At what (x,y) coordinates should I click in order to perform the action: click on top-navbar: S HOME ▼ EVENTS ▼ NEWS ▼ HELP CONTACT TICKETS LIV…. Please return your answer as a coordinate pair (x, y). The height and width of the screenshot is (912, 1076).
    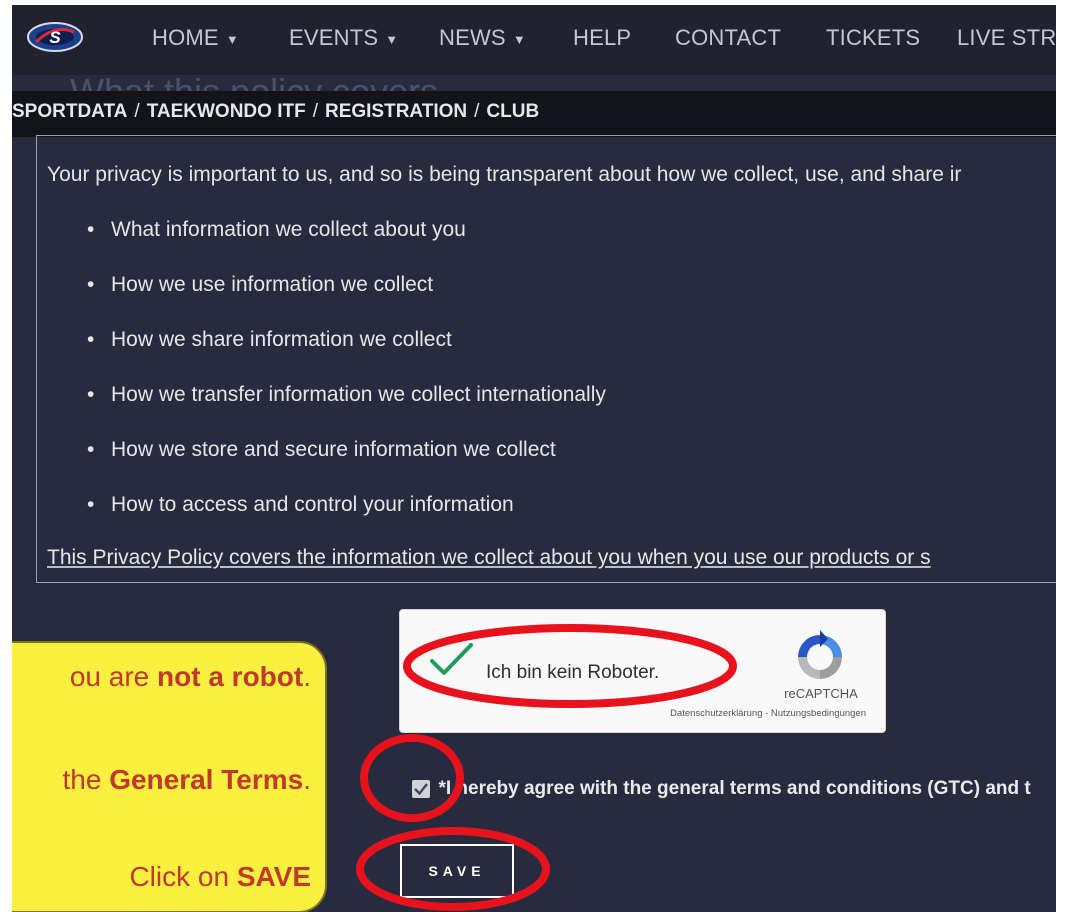
    Looking at the image, I should click on (534, 40).